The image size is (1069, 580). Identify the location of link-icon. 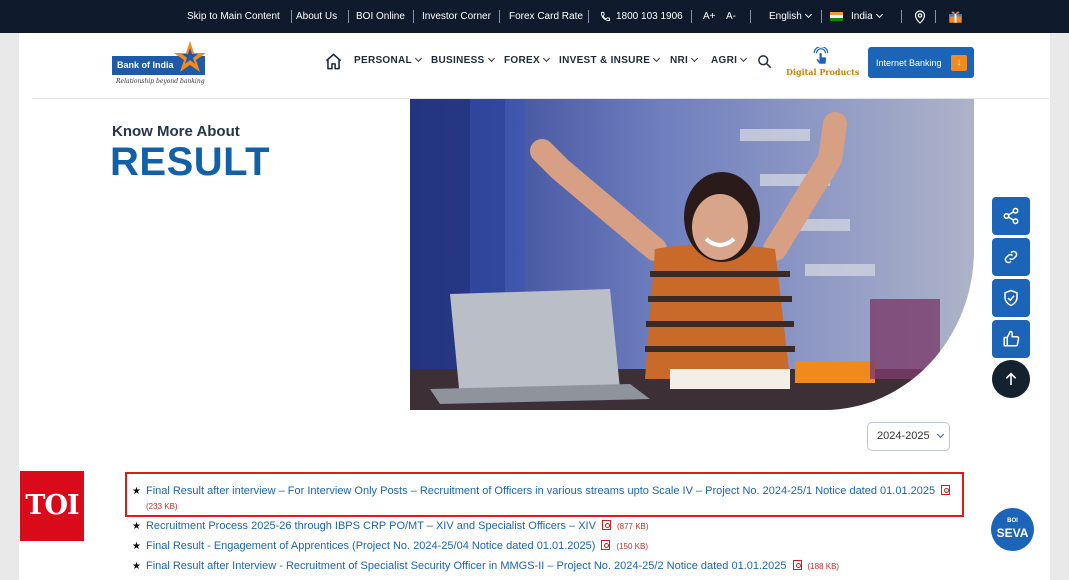
(1011, 257).